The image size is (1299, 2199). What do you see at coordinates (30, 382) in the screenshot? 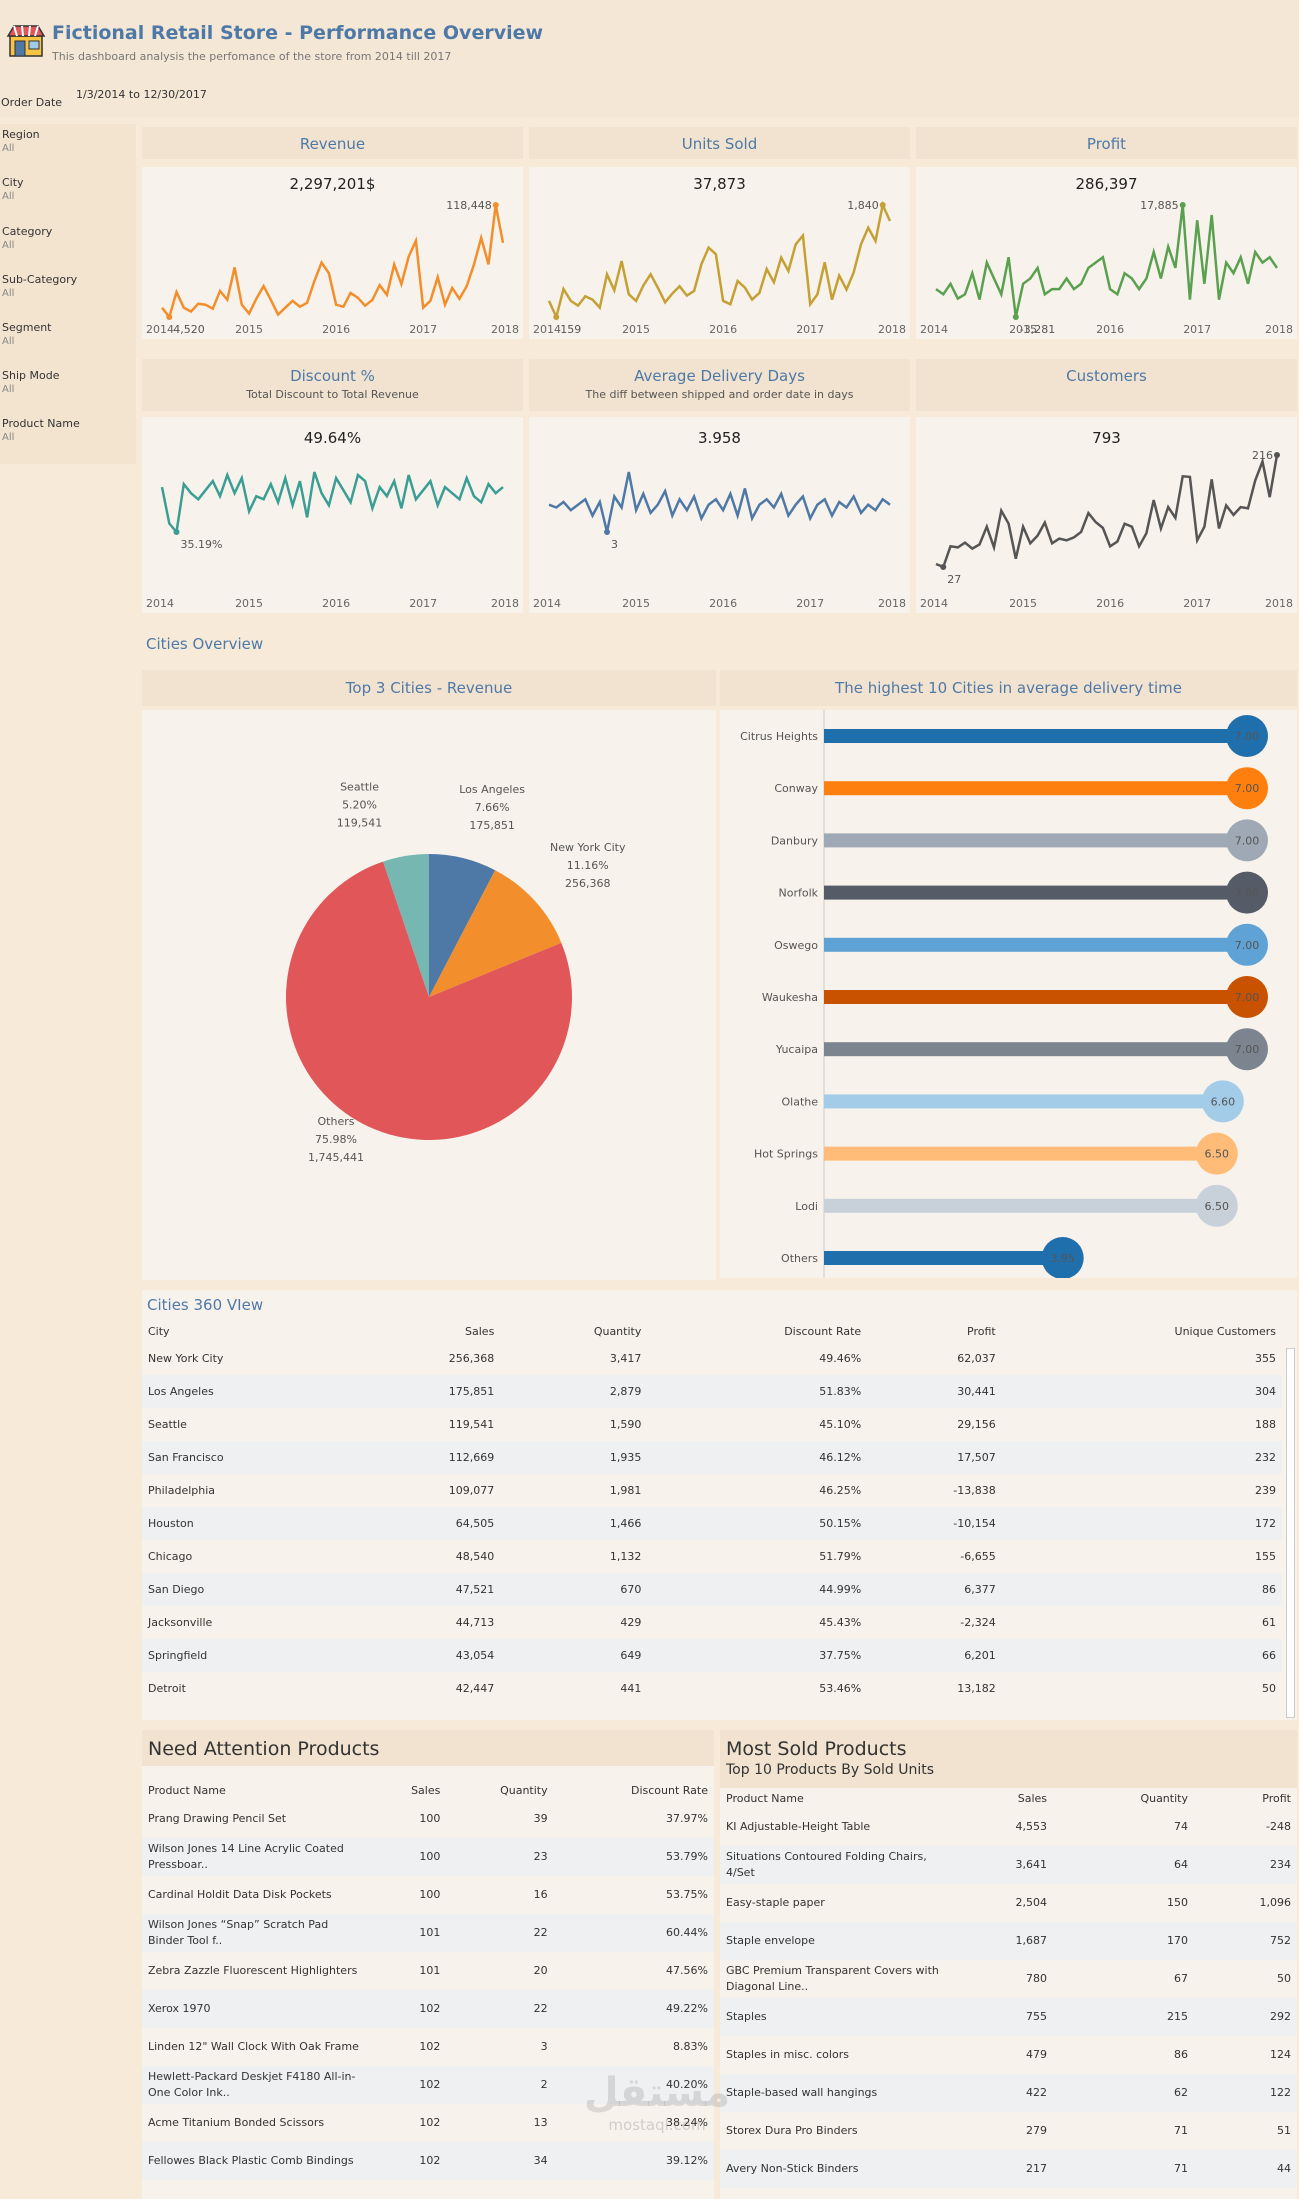
I see `filter-ship-mode: Ship Mode All` at bounding box center [30, 382].